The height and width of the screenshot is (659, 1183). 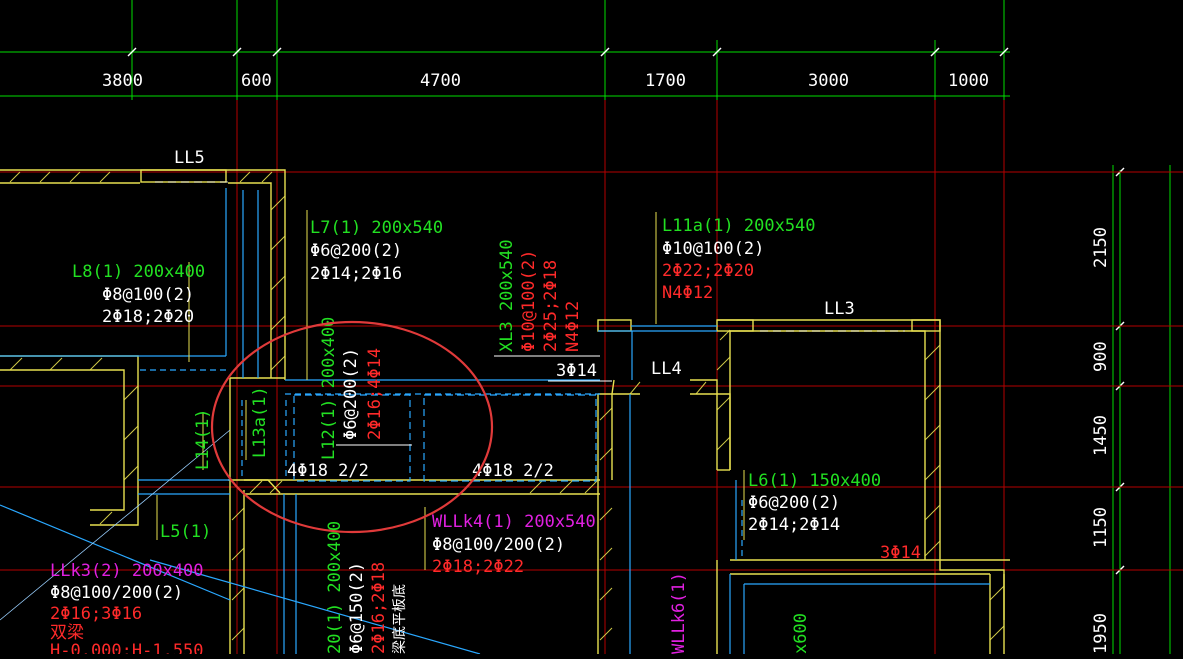 What do you see at coordinates (203, 439) in the screenshot?
I see `label-l14: L14(1)` at bounding box center [203, 439].